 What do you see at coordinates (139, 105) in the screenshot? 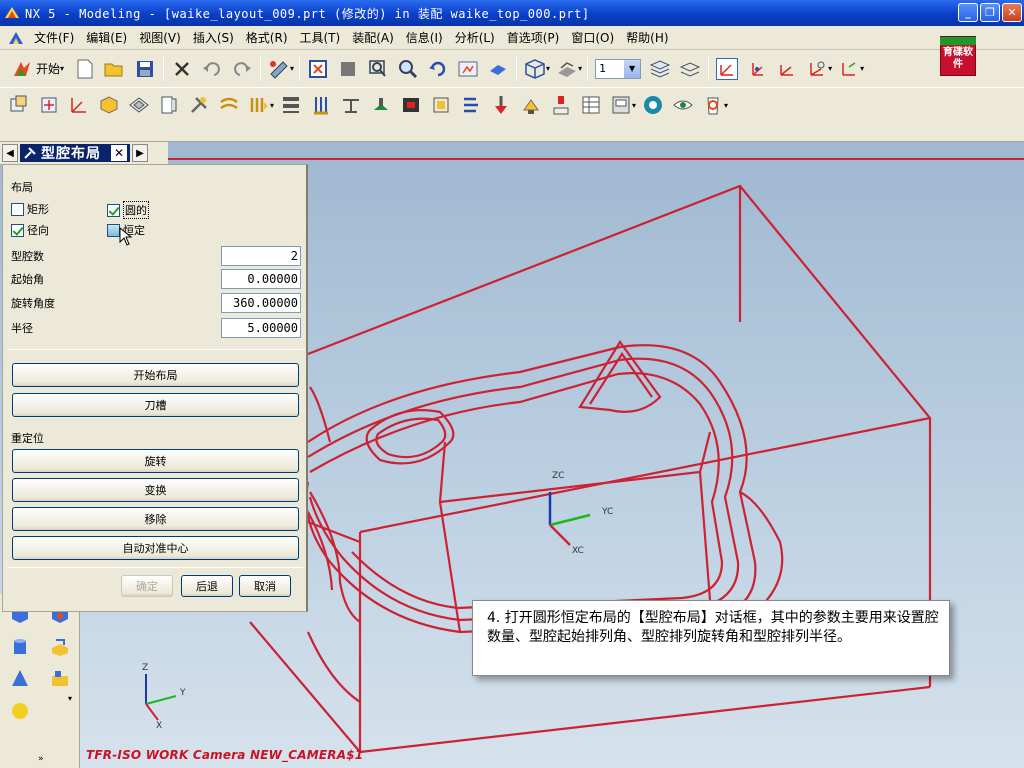
I see `cavity-layout-icon` at bounding box center [139, 105].